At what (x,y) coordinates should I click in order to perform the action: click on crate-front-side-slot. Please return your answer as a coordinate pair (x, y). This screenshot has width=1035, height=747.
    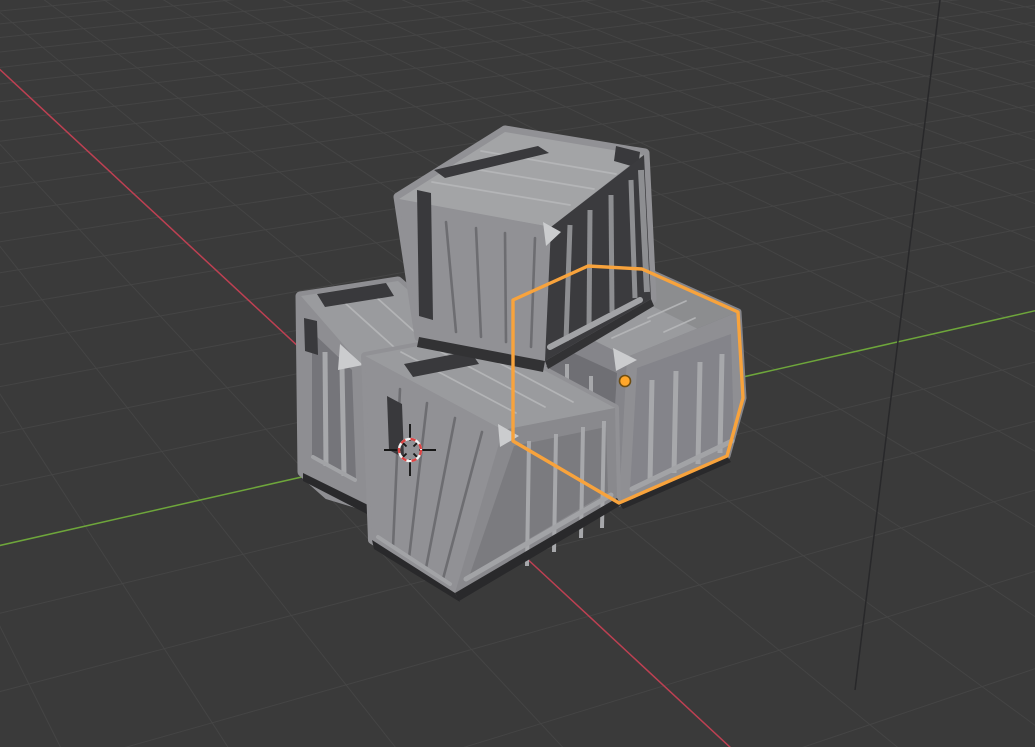
    Looking at the image, I should click on (395, 427).